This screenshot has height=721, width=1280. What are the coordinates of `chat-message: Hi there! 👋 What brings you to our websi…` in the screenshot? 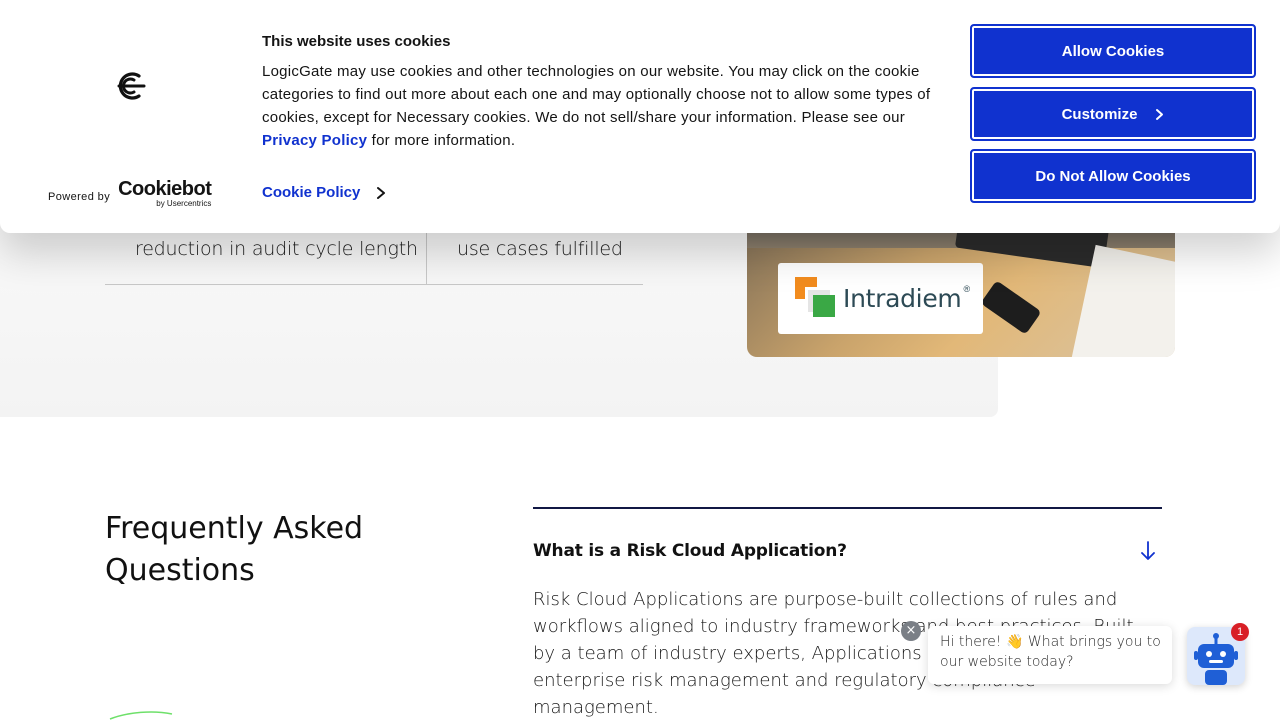 It's located at (1050, 652).